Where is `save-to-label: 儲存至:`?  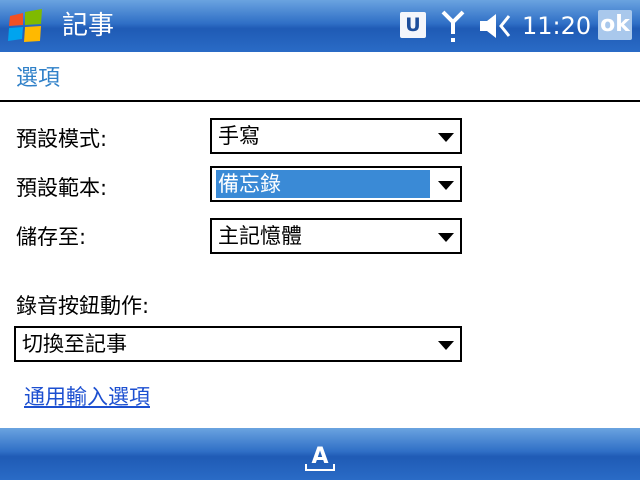
save-to-label: 儲存至: is located at coordinates (51, 237).